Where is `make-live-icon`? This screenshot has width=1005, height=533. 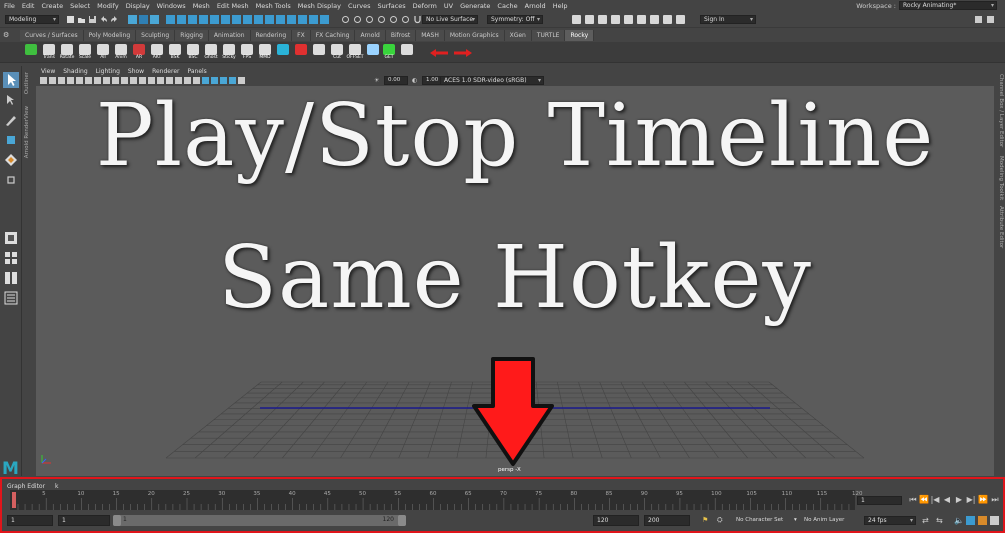
make-live-icon is located at coordinates (405, 19).